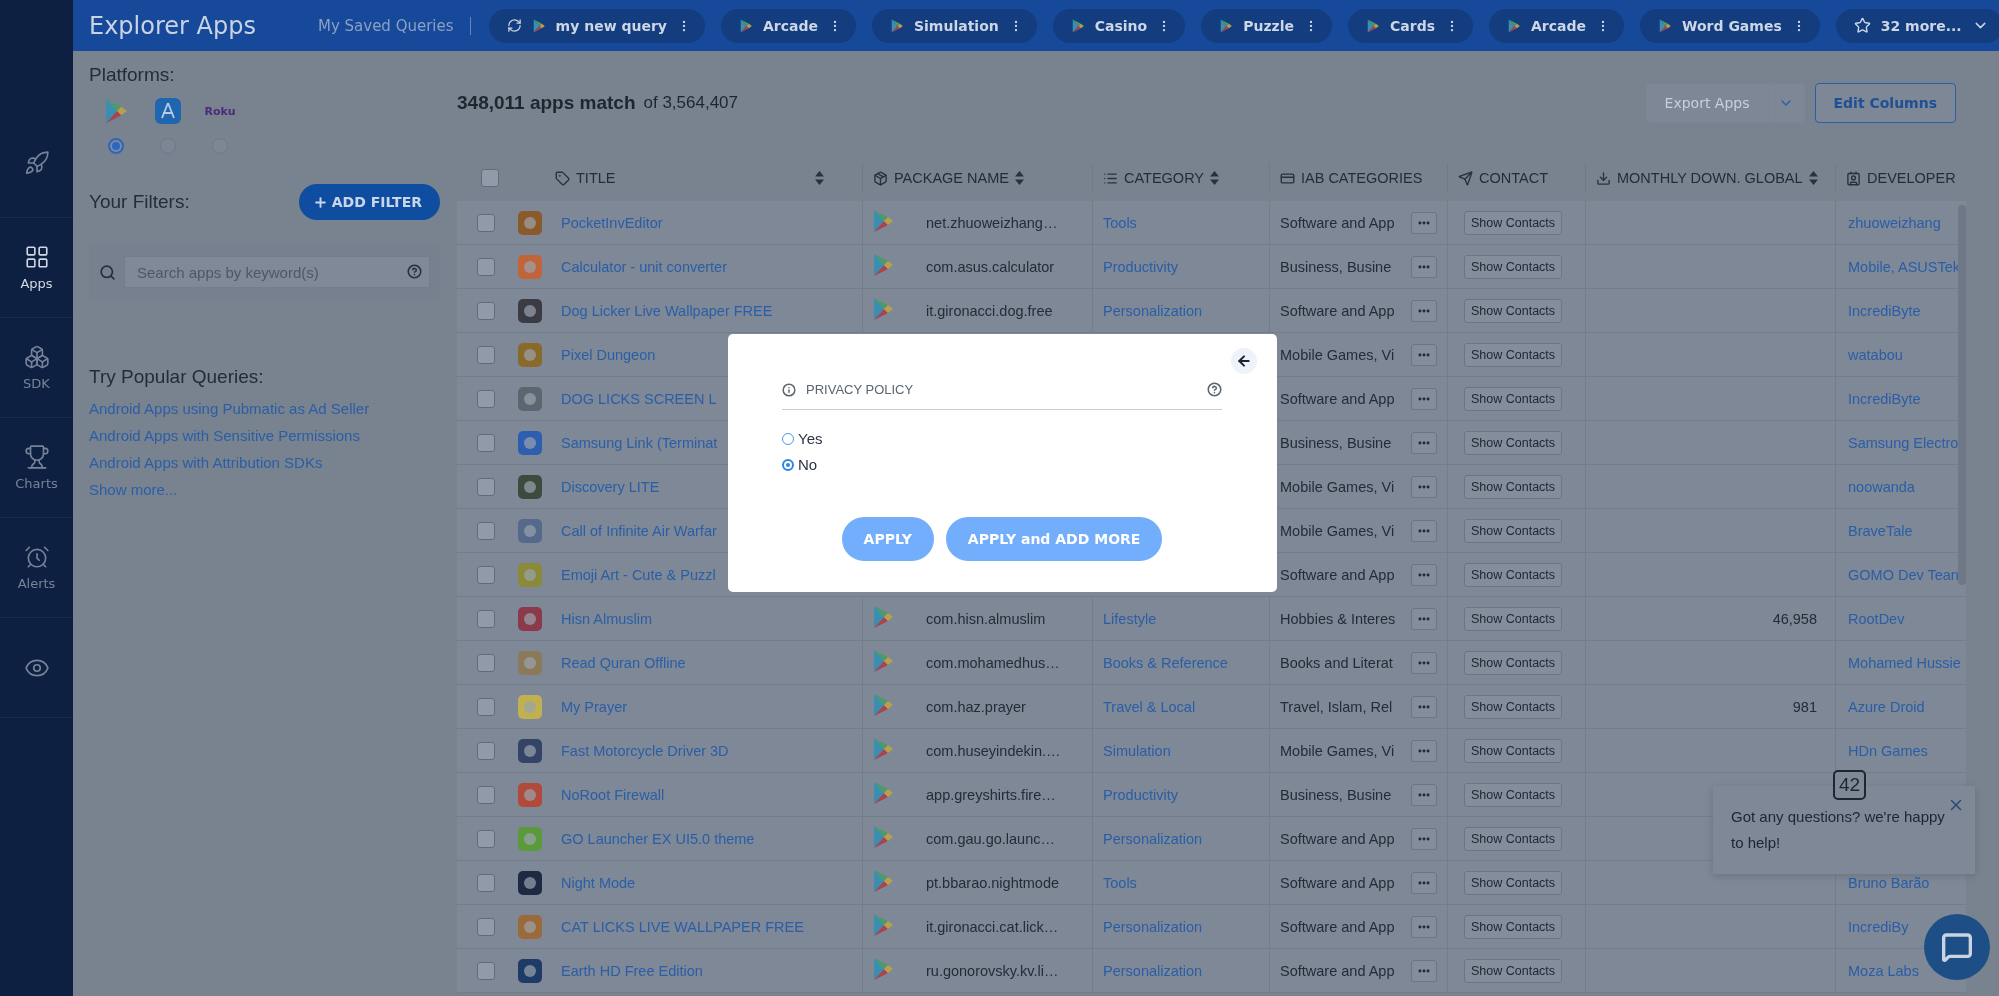  Describe the element at coordinates (1120, 222) in the screenshot. I see `category-link: Tools` at that location.